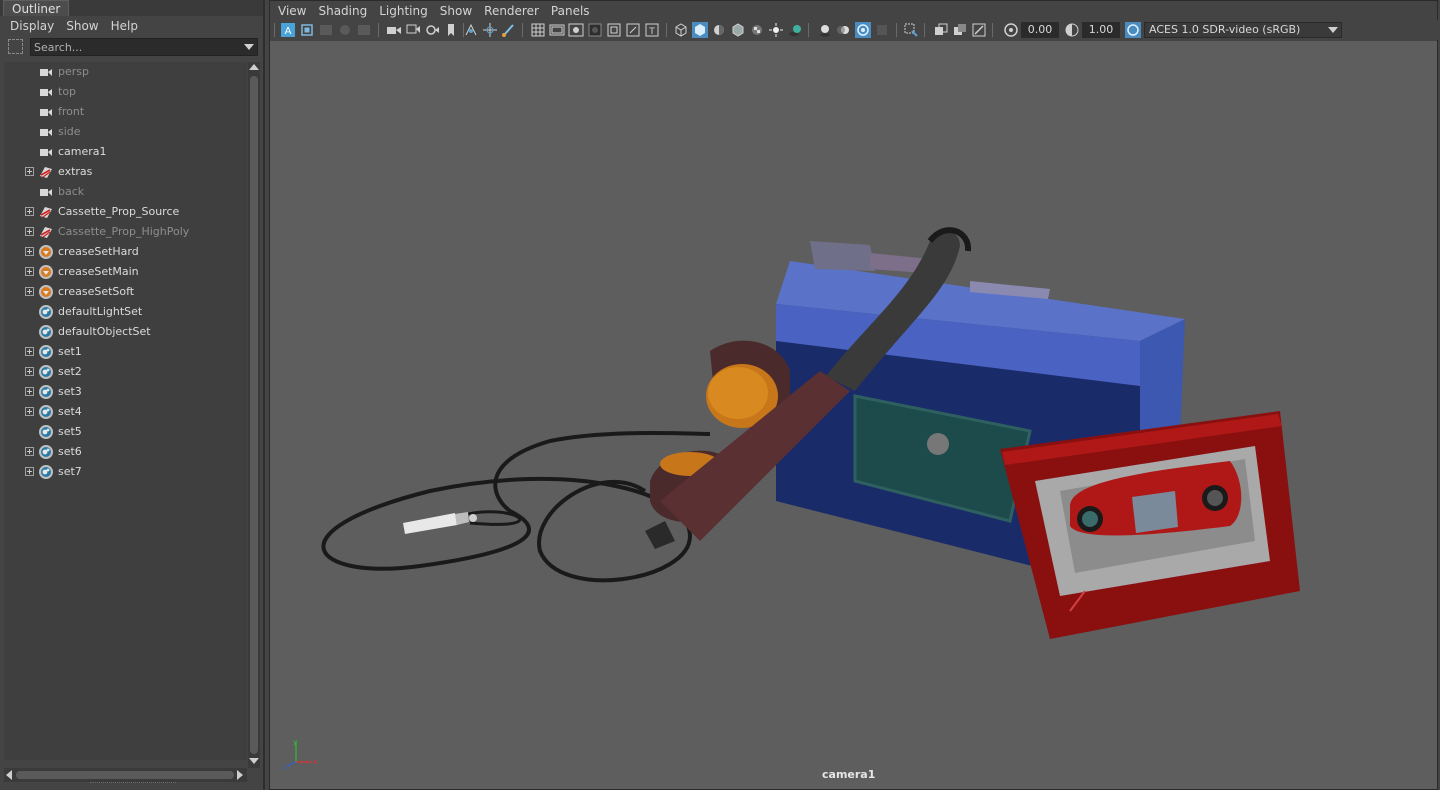 This screenshot has height=790, width=1440. What do you see at coordinates (124, 26) in the screenshot?
I see `menu-help: Help` at bounding box center [124, 26].